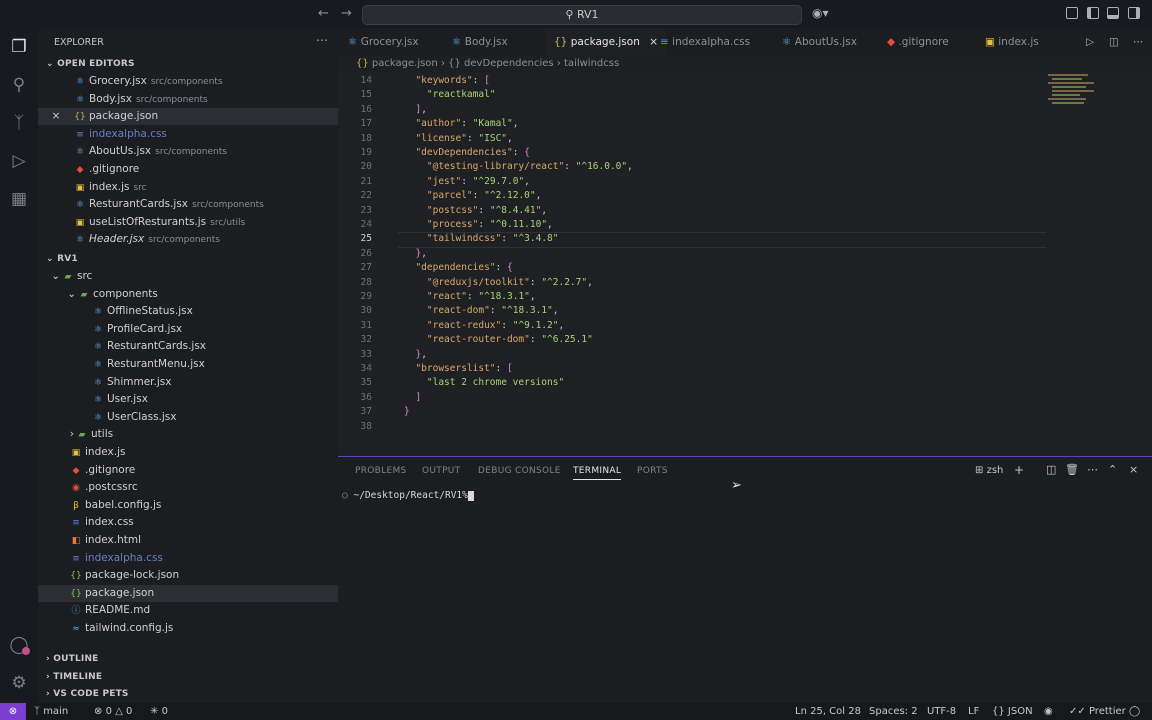 The width and height of the screenshot is (1152, 720). I want to click on search-icon: ⚲, so click(19, 85).